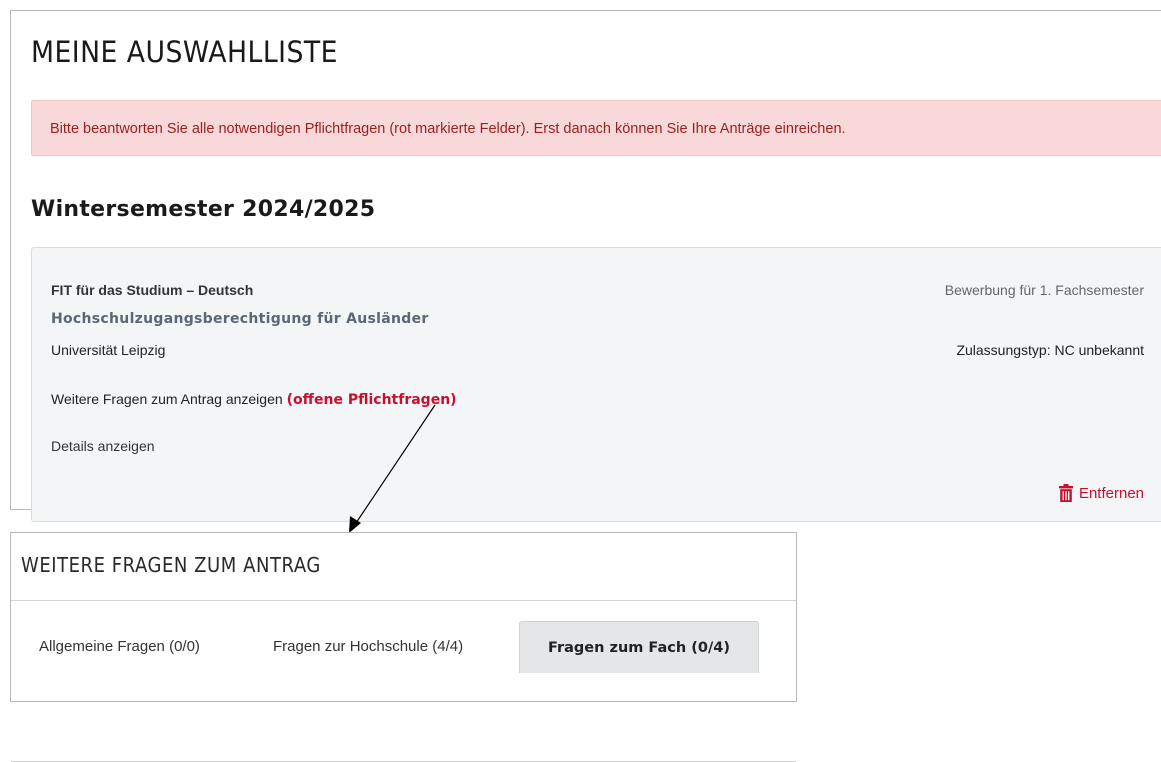  What do you see at coordinates (371, 400) in the screenshot?
I see `open-questions-badge: (offene Pflichtfragen)` at bounding box center [371, 400].